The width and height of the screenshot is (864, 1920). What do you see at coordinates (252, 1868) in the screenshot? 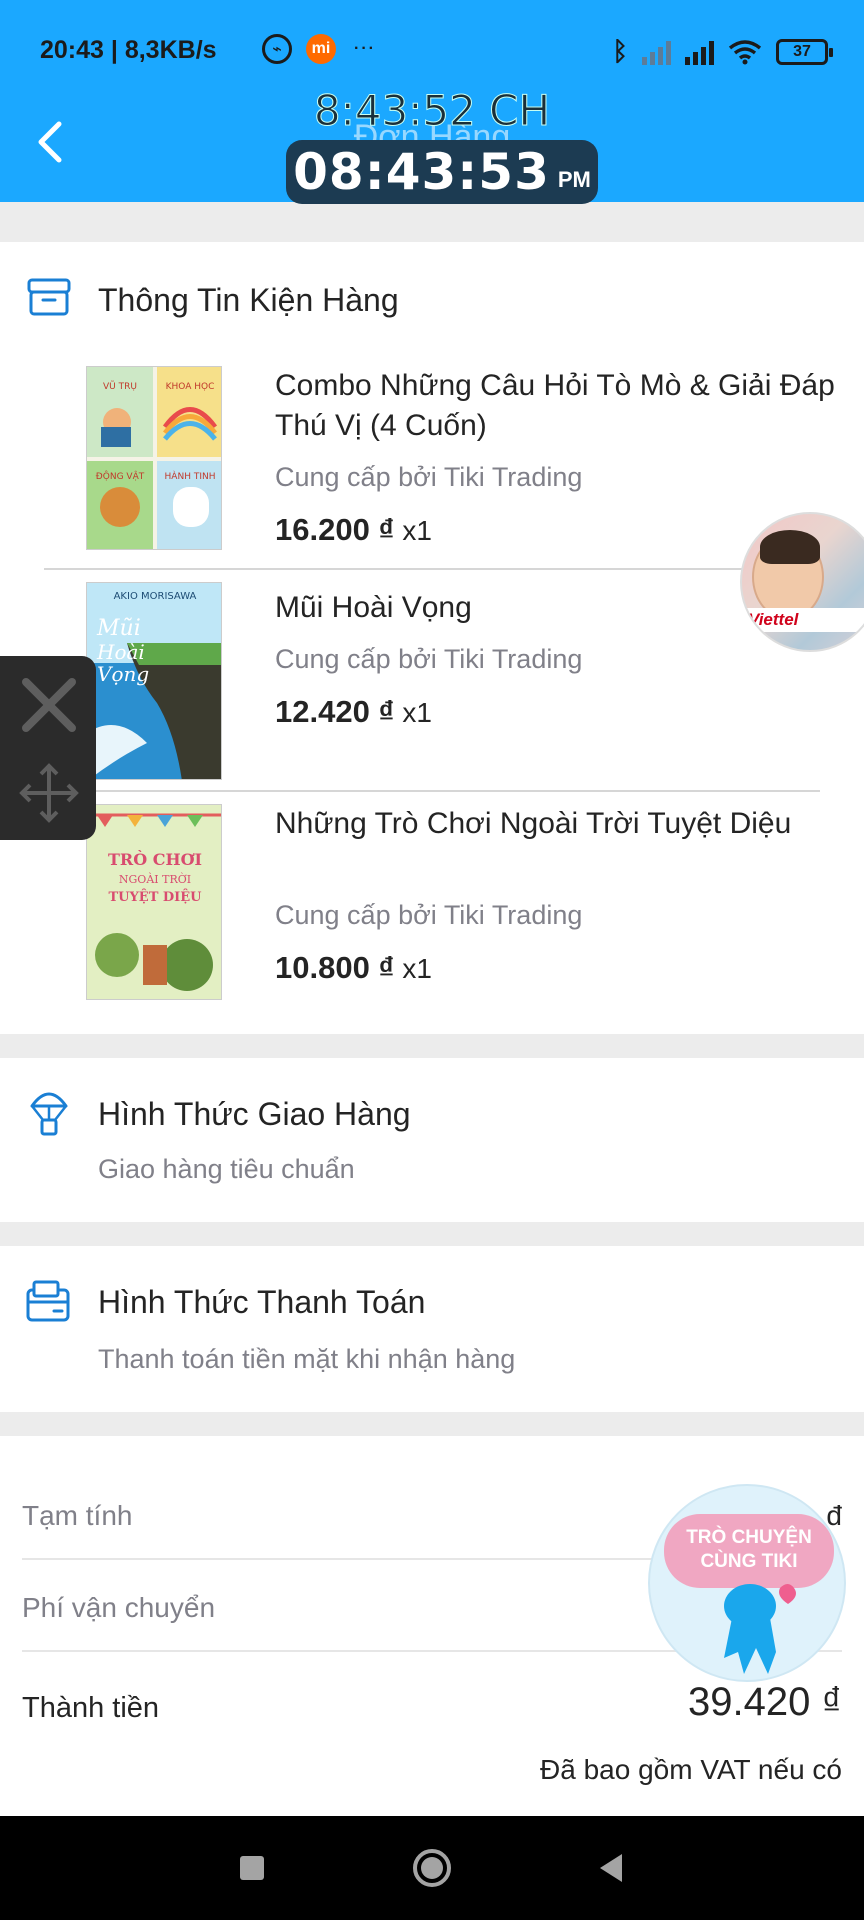
I see `recent-apps-button` at bounding box center [252, 1868].